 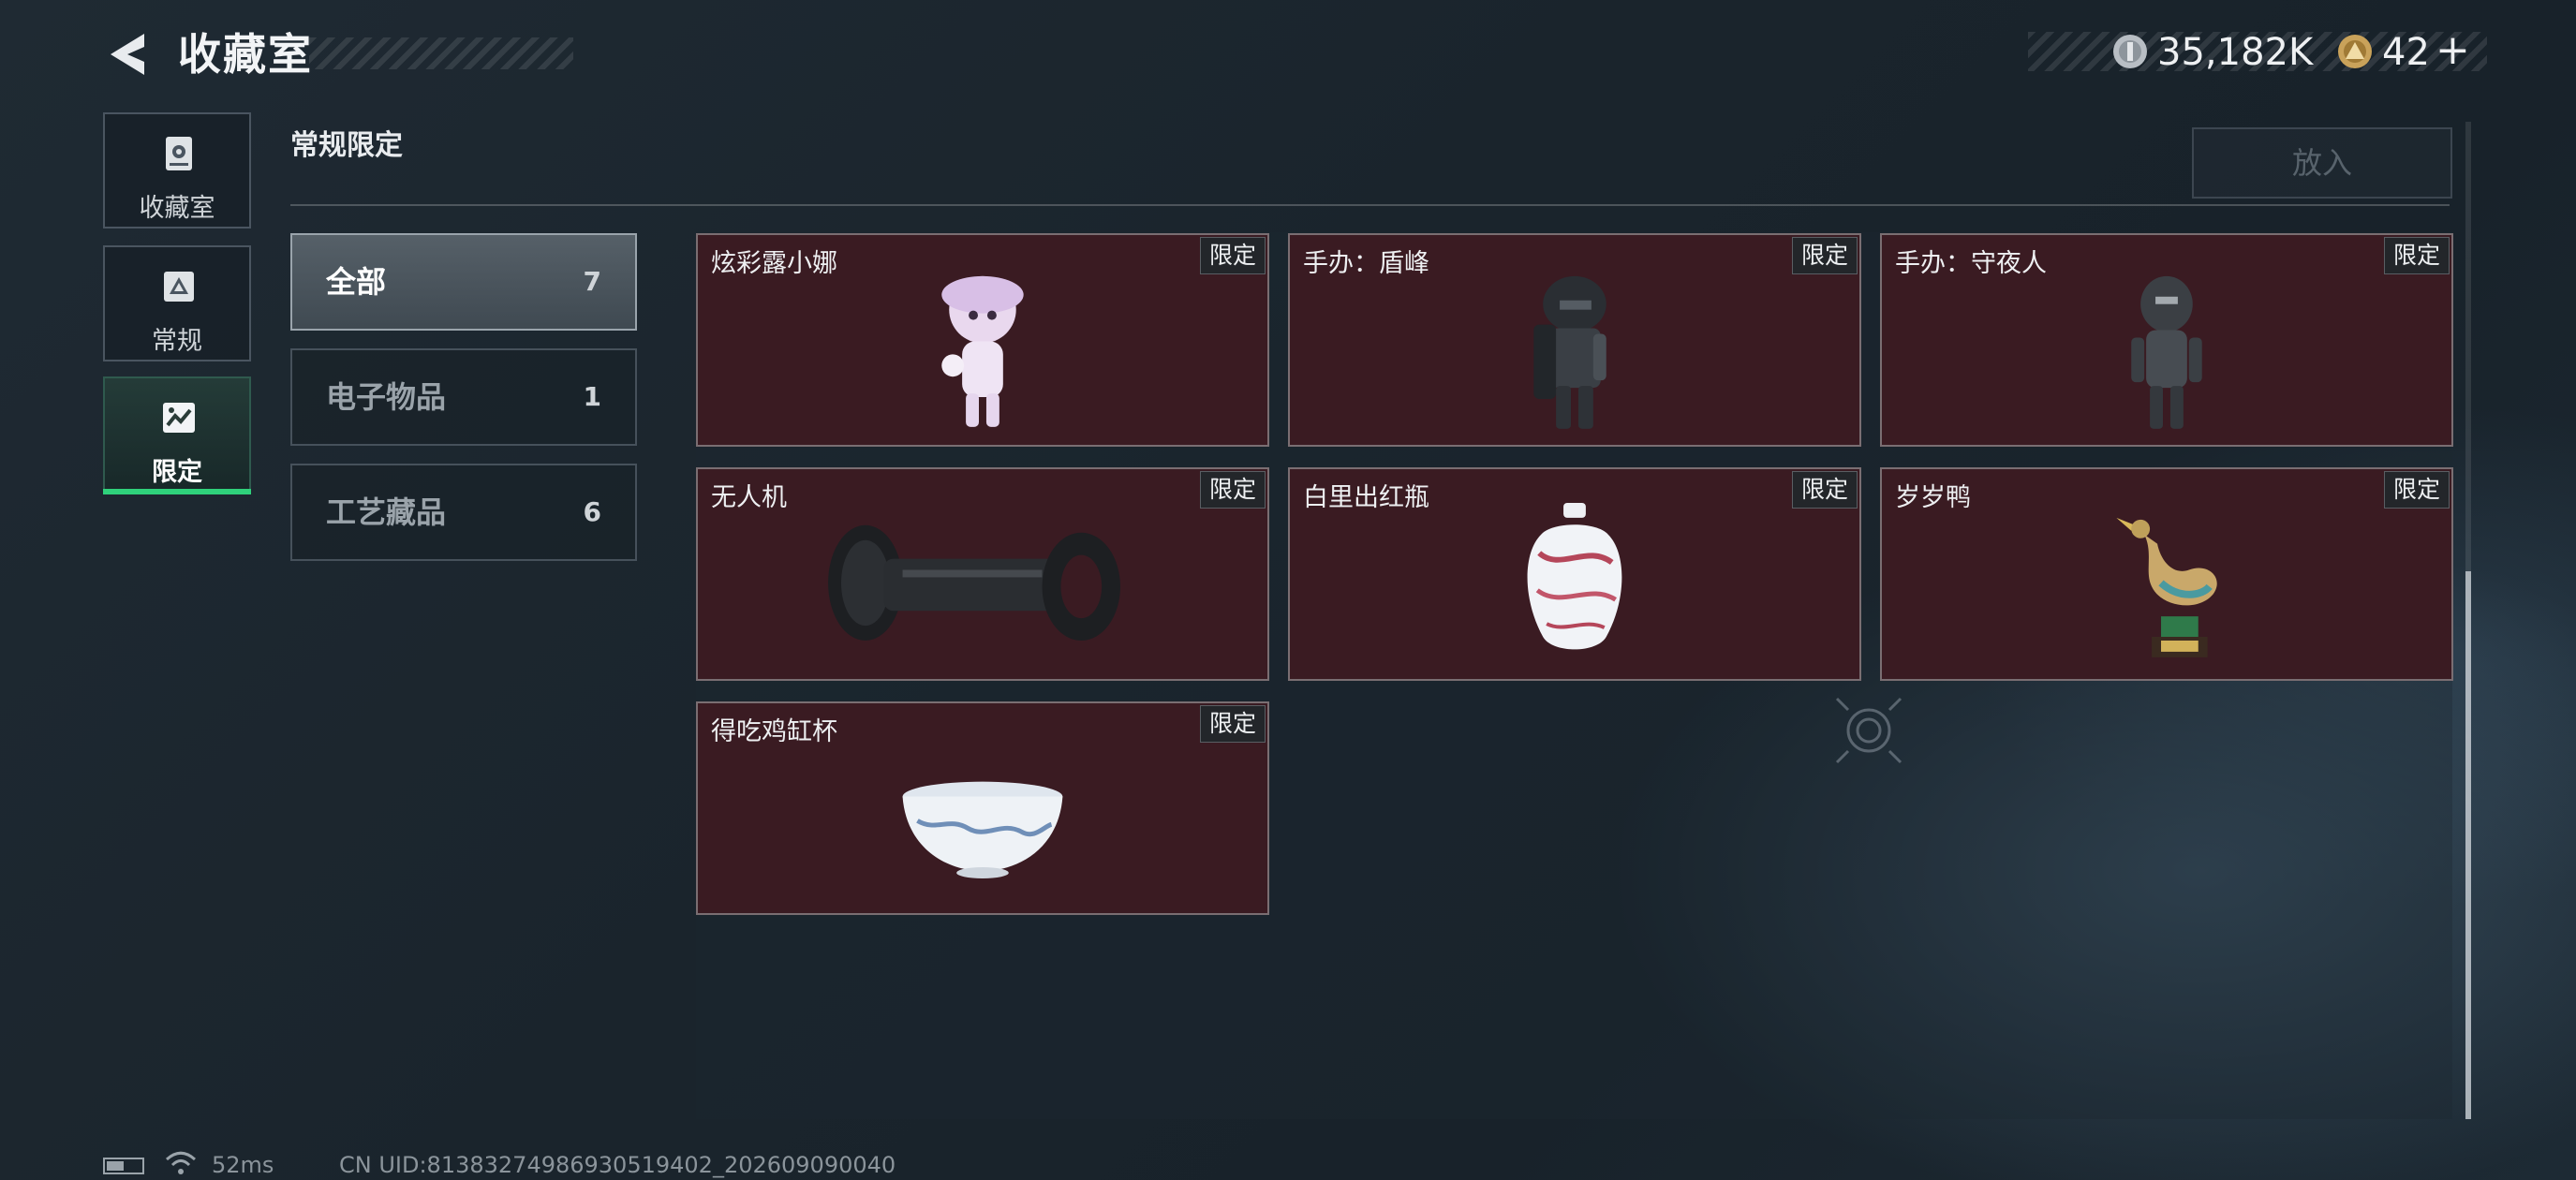 I want to click on item-card: 手办：盾峰 限定, so click(x=1574, y=340).